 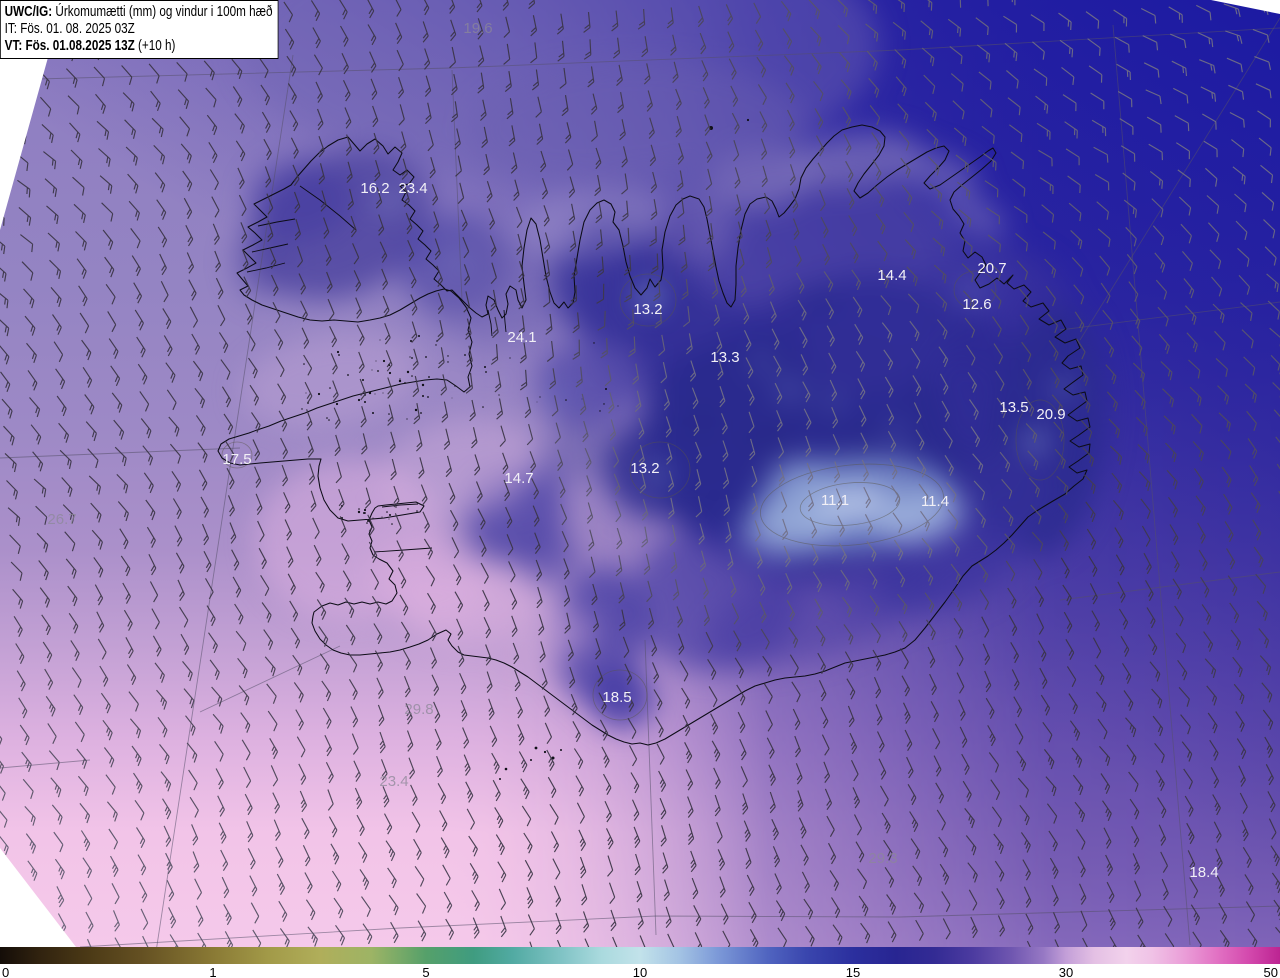 What do you see at coordinates (1066, 971) in the screenshot?
I see `svg-text: 30` at bounding box center [1066, 971].